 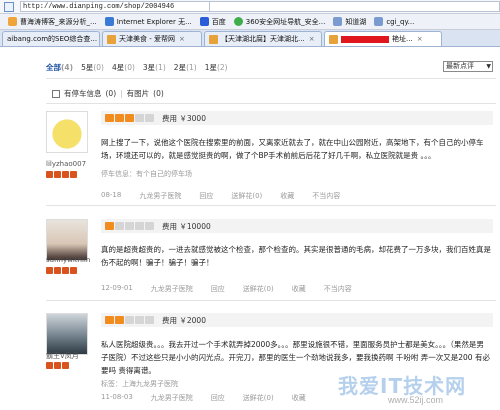 I want to click on filter-all: 全部(4), so click(x=59, y=67).